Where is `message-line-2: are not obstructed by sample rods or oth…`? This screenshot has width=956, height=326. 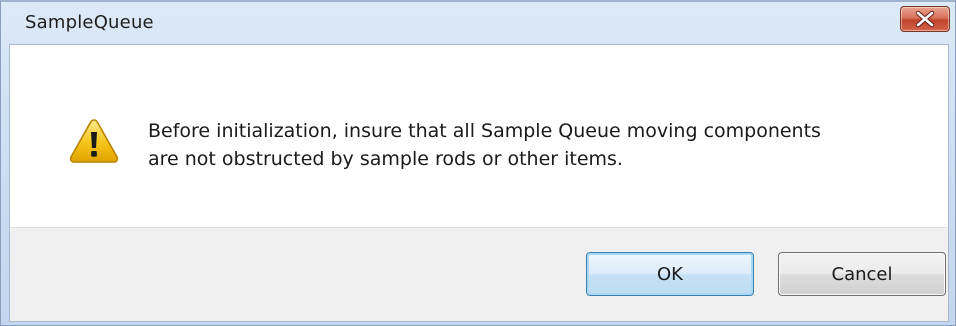 message-line-2: are not obstructed by sample rods or oth… is located at coordinates (385, 159).